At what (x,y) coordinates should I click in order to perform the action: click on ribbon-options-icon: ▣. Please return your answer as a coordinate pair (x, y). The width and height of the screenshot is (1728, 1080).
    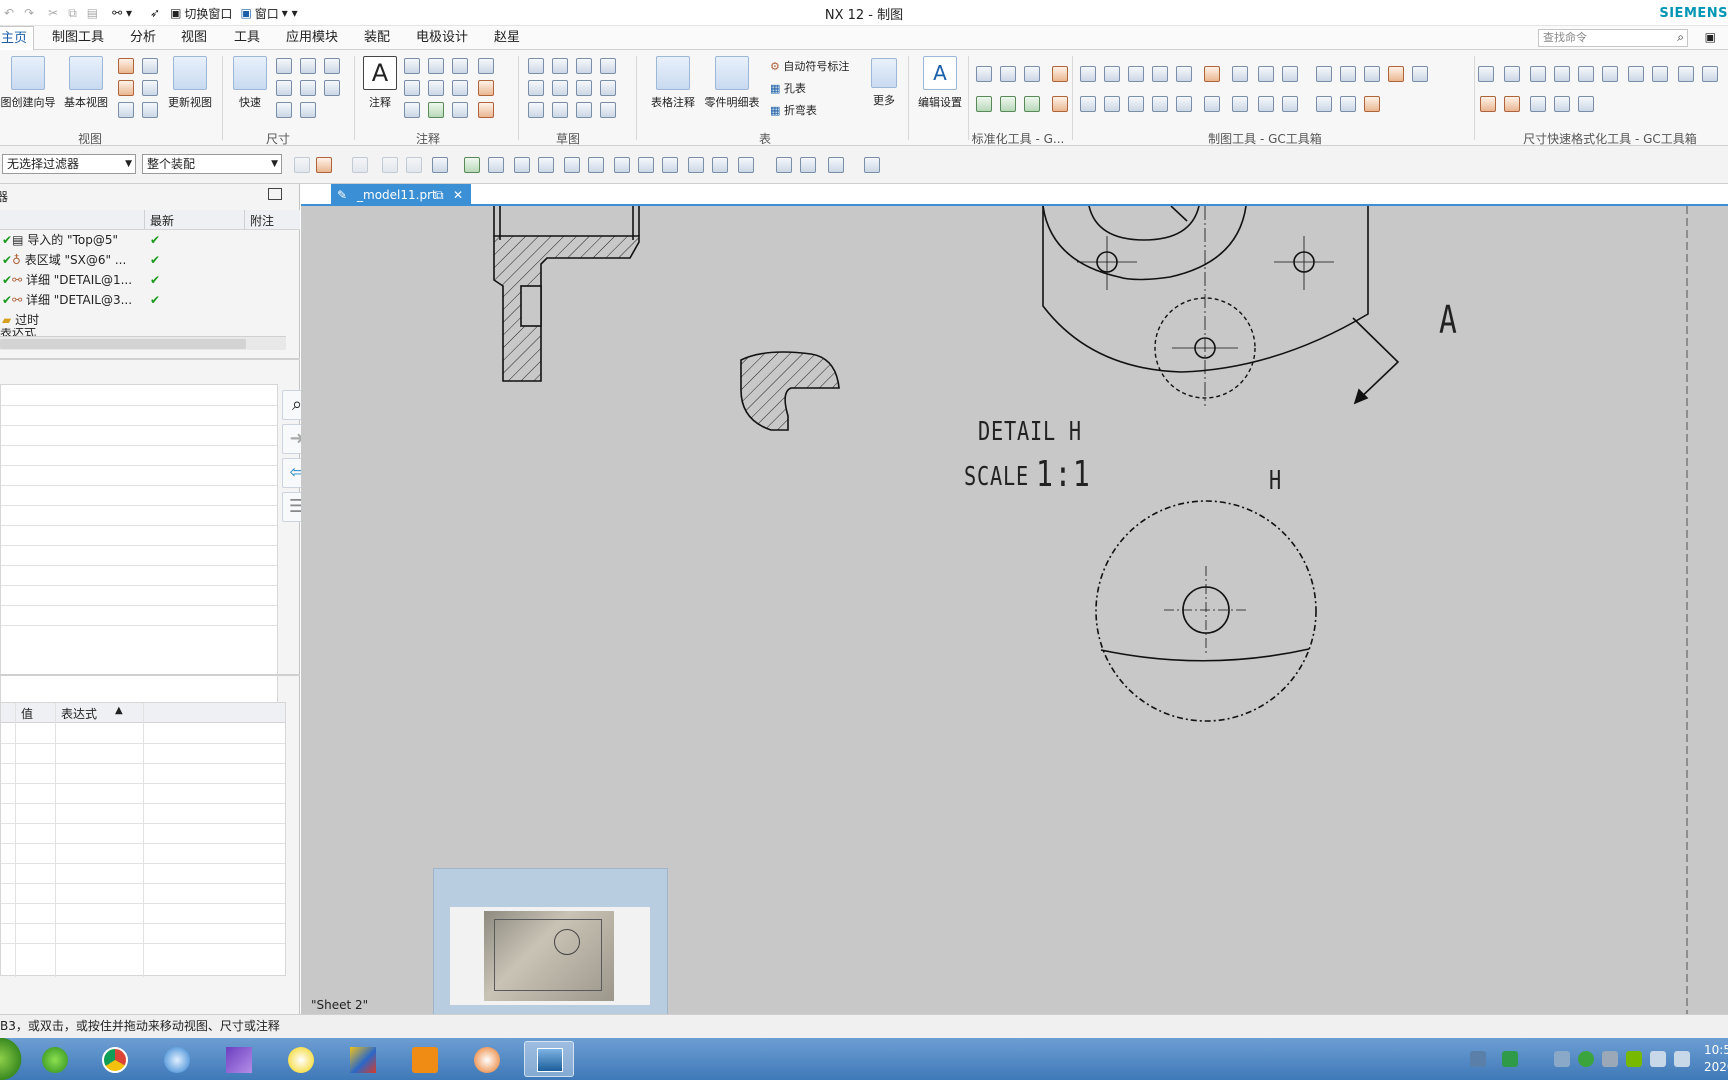
    Looking at the image, I should click on (1710, 37).